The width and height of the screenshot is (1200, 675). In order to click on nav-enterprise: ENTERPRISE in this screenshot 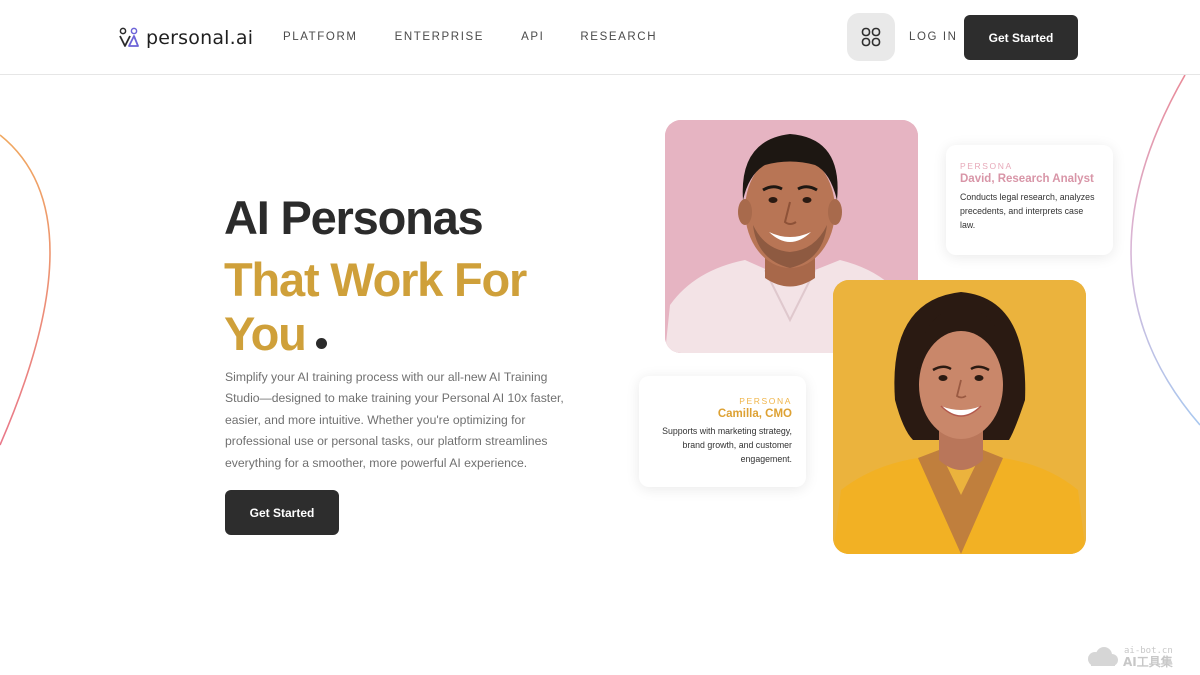, I will do `click(440, 37)`.